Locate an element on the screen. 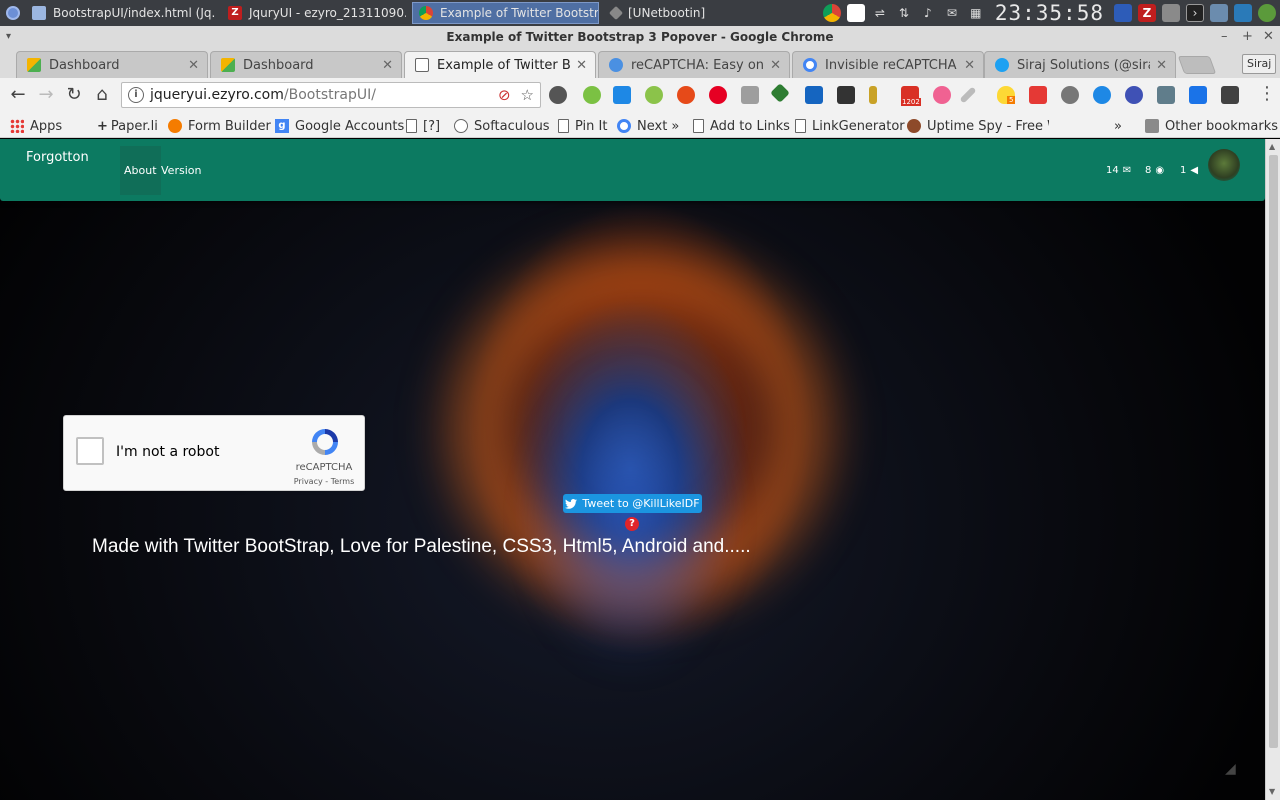 The height and width of the screenshot is (800, 1280). page-scrollbar: ▲ ▼ is located at coordinates (1272, 469).